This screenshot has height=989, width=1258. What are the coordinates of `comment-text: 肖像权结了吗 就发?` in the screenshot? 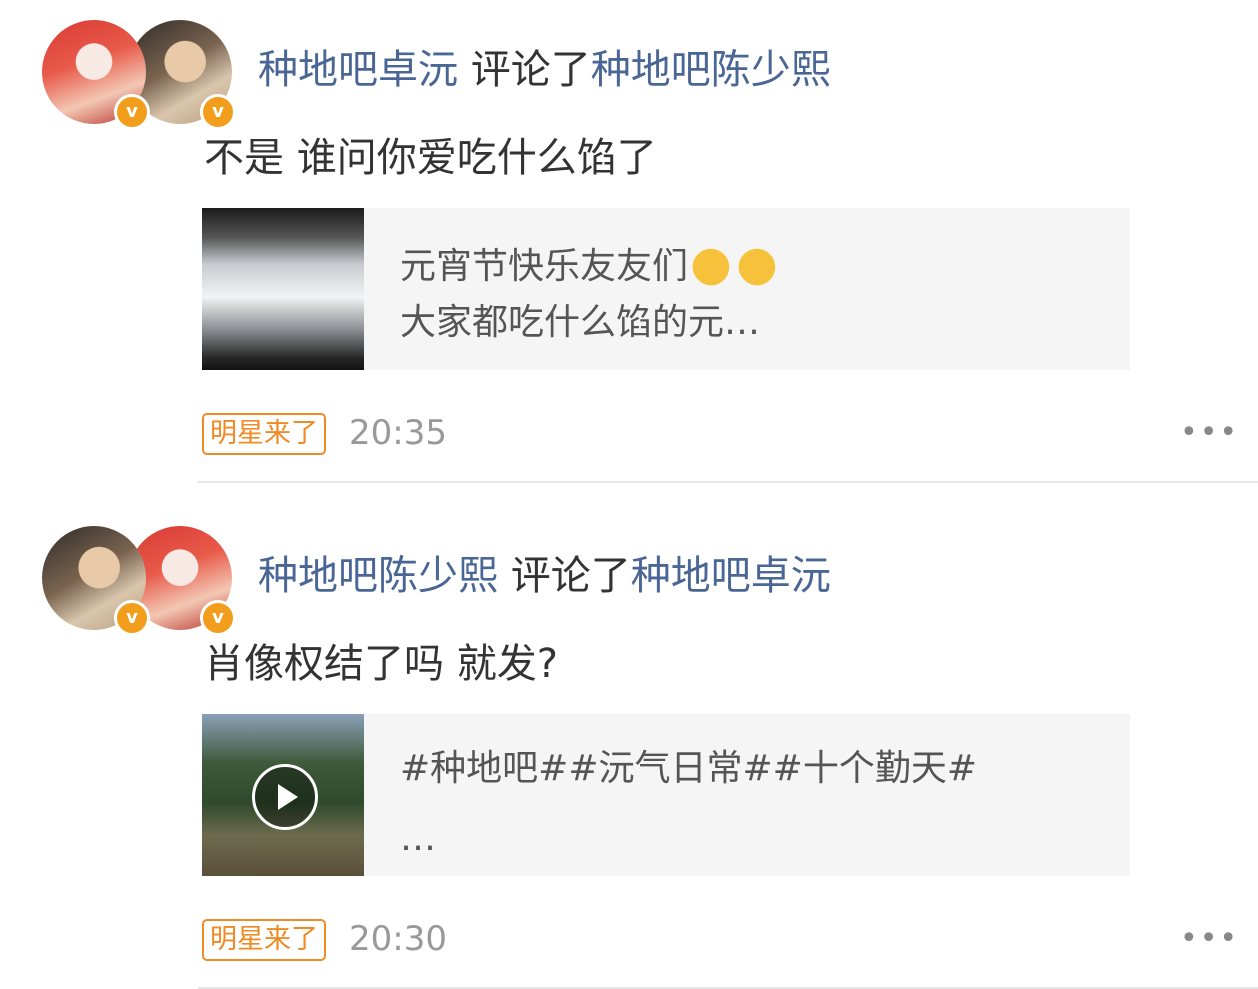 It's located at (381, 664).